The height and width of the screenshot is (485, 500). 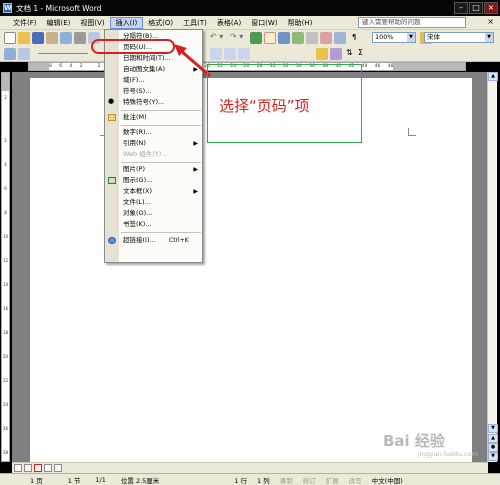 What do you see at coordinates (195, 169) in the screenshot?
I see `submenu-arrow-icon: ▶` at bounding box center [195, 169].